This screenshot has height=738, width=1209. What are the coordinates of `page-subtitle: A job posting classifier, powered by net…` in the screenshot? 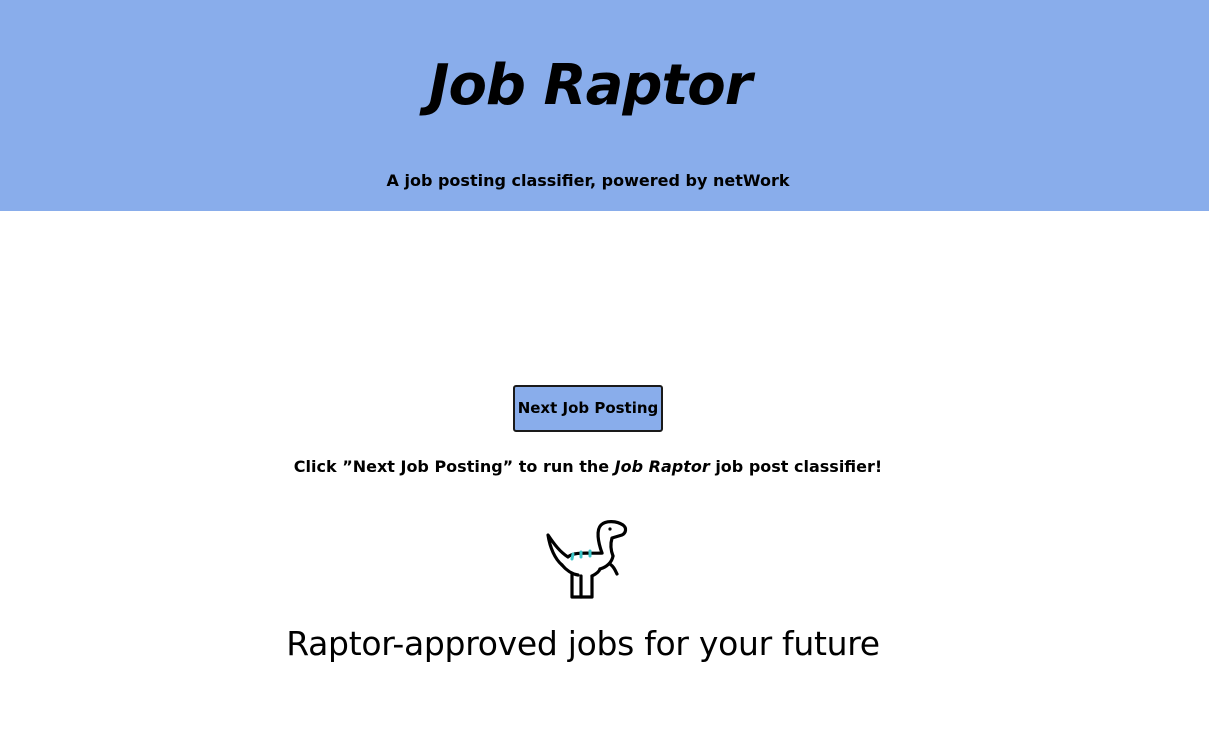 It's located at (588, 180).